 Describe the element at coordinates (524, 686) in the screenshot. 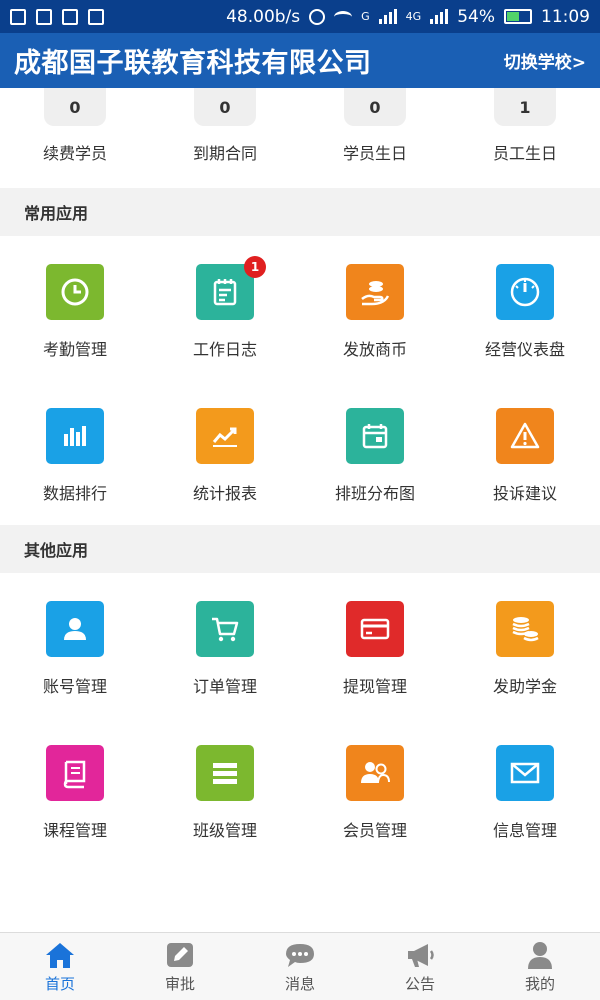

I see `app-label: 发助学金` at that location.